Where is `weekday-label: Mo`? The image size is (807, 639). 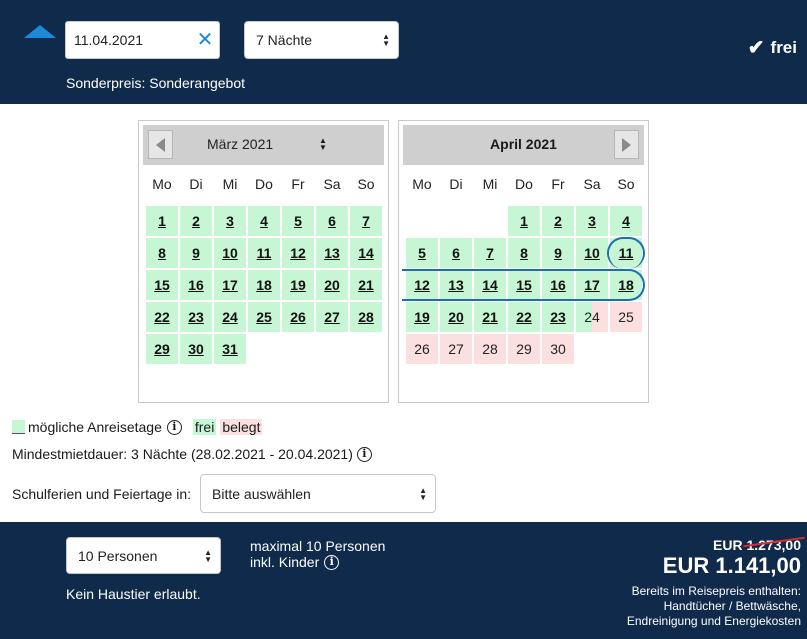
weekday-label: Mo is located at coordinates (422, 184).